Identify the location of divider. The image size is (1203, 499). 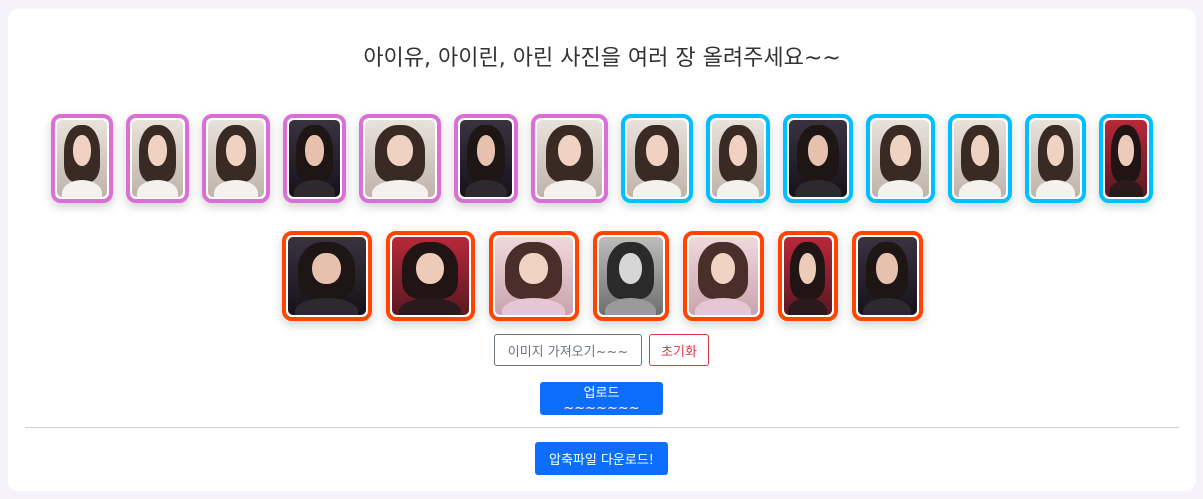
(602, 427).